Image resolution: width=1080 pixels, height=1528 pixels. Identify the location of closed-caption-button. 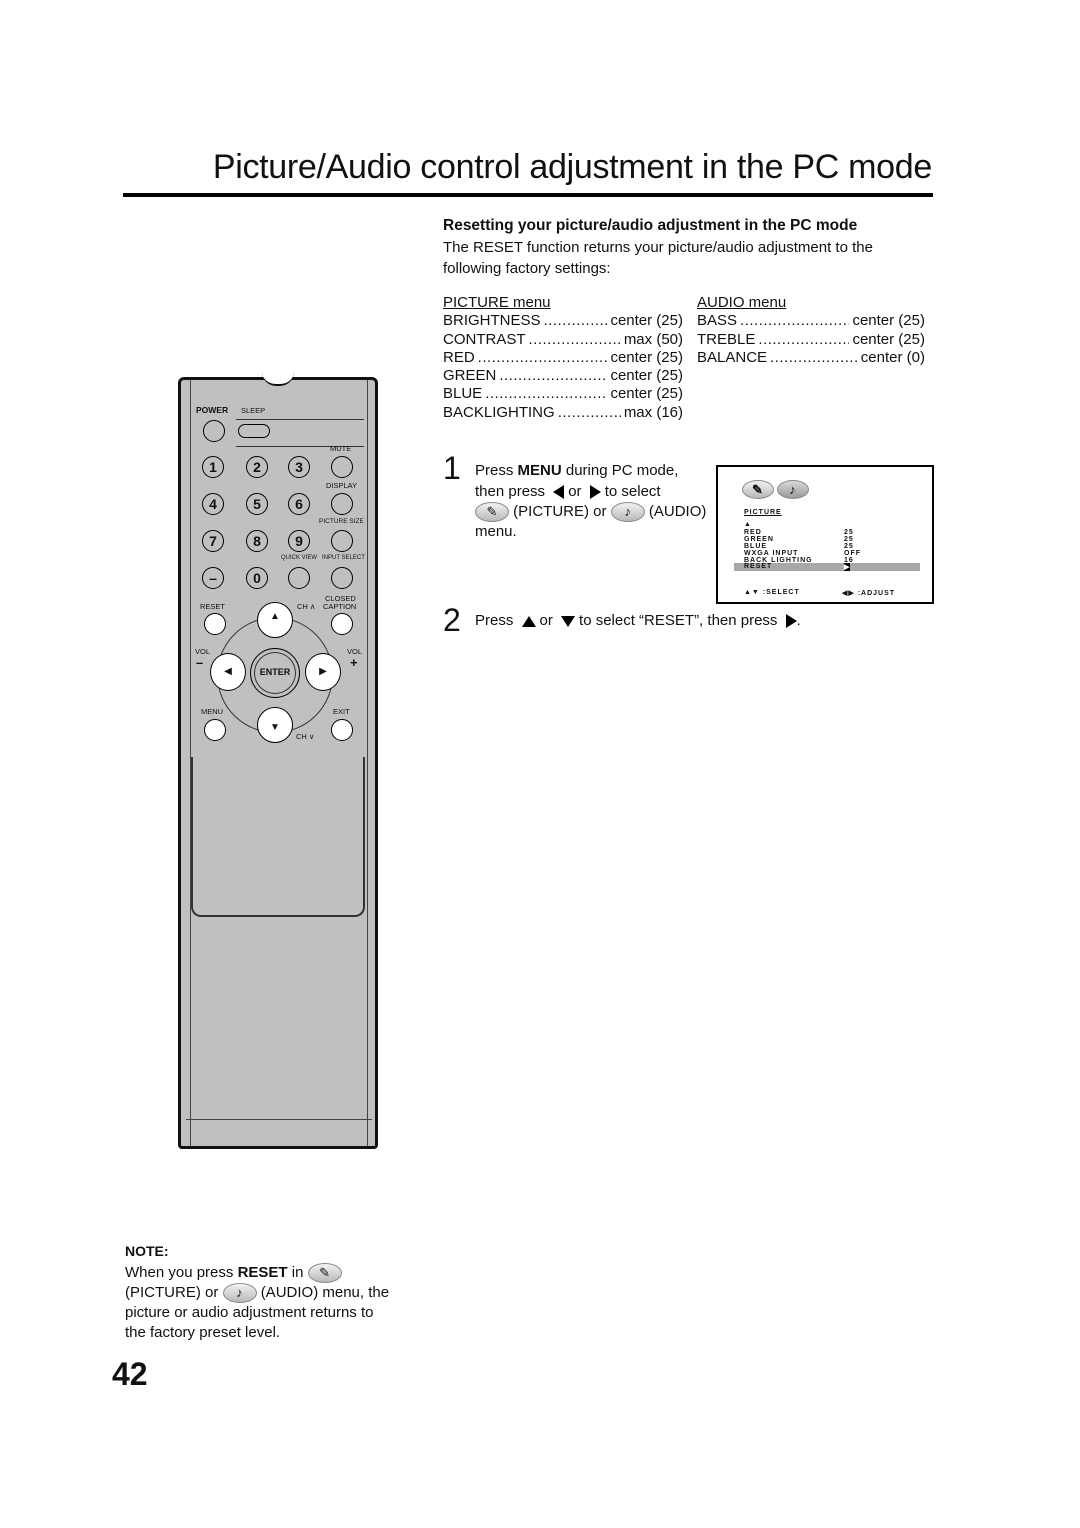
(342, 624).